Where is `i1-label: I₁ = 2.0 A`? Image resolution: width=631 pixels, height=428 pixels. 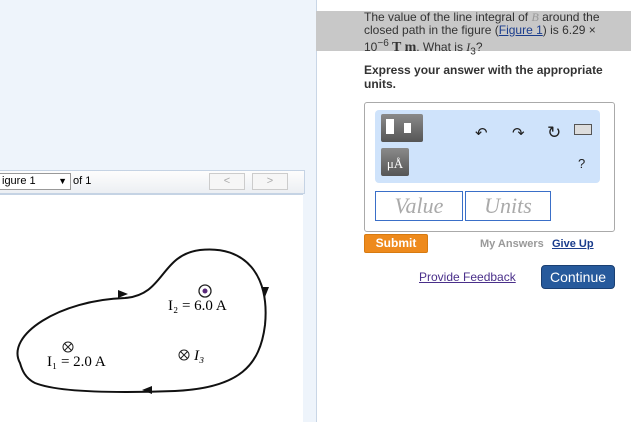 i1-label: I₁ = 2.0 A is located at coordinates (76, 362).